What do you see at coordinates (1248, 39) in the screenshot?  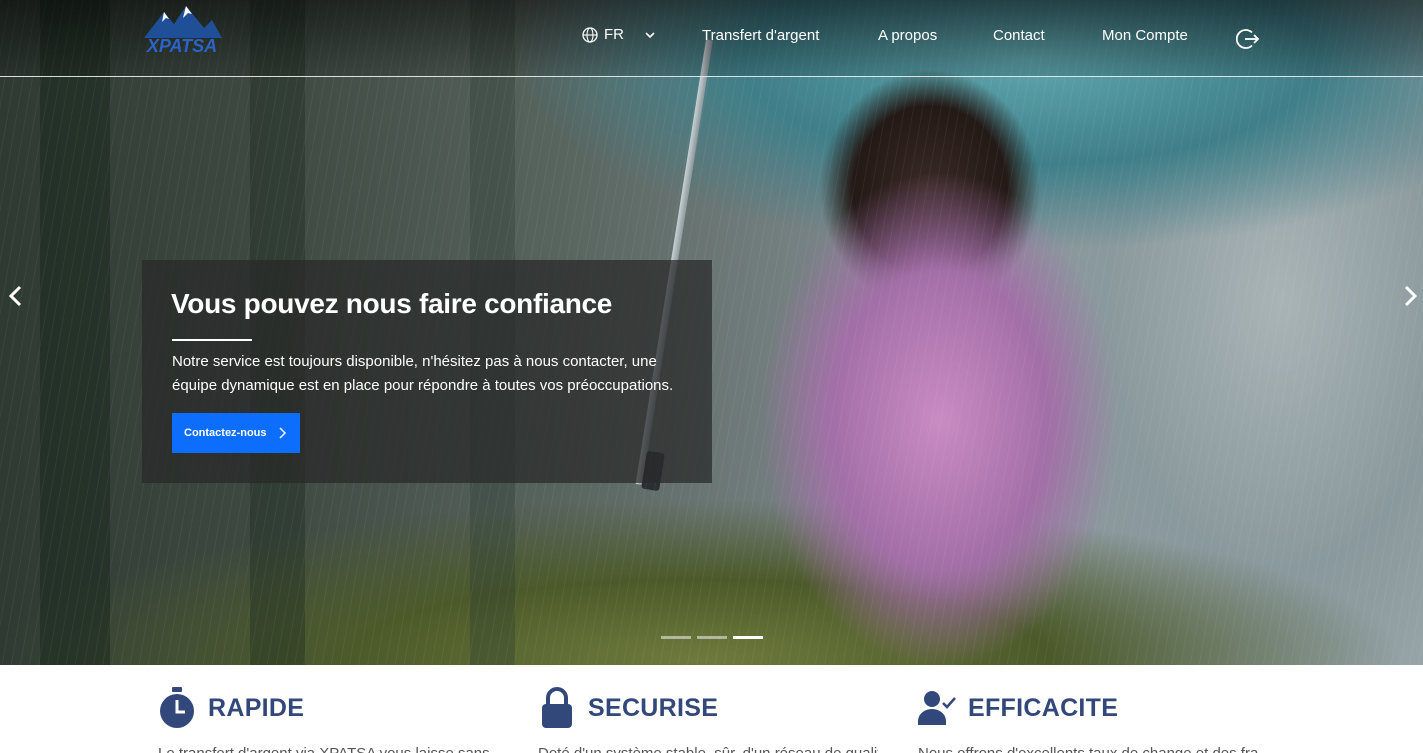 I see `logout-icon` at bounding box center [1248, 39].